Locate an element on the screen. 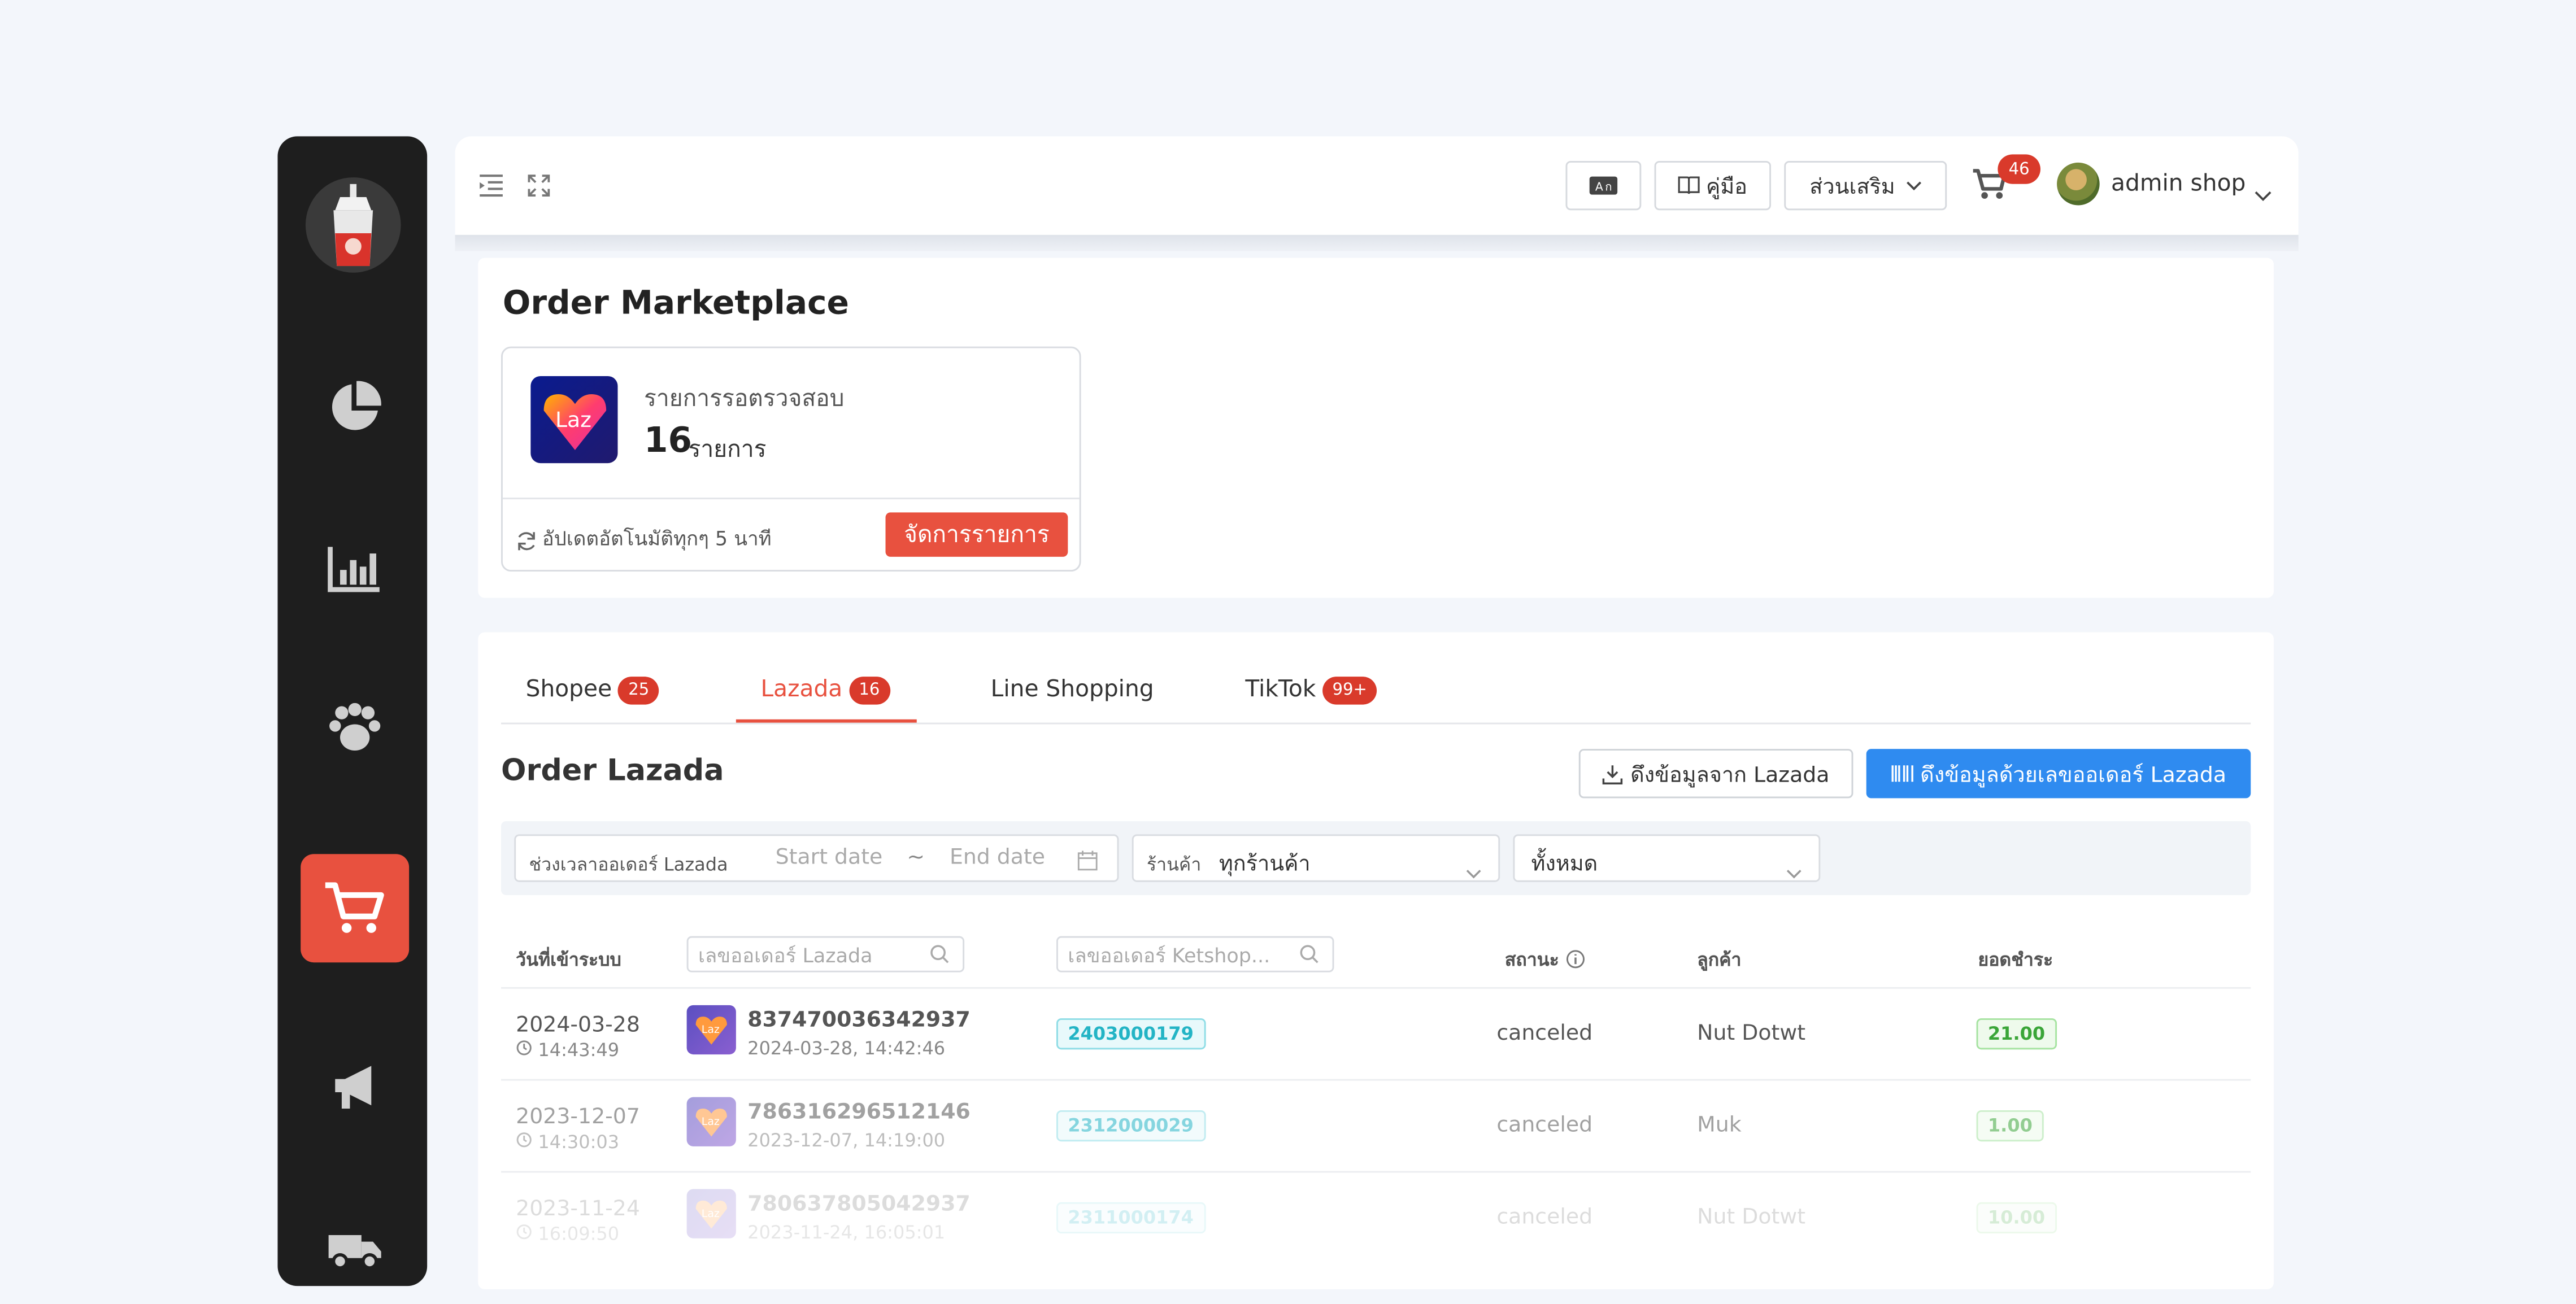  download-icon is located at coordinates (1613, 774).